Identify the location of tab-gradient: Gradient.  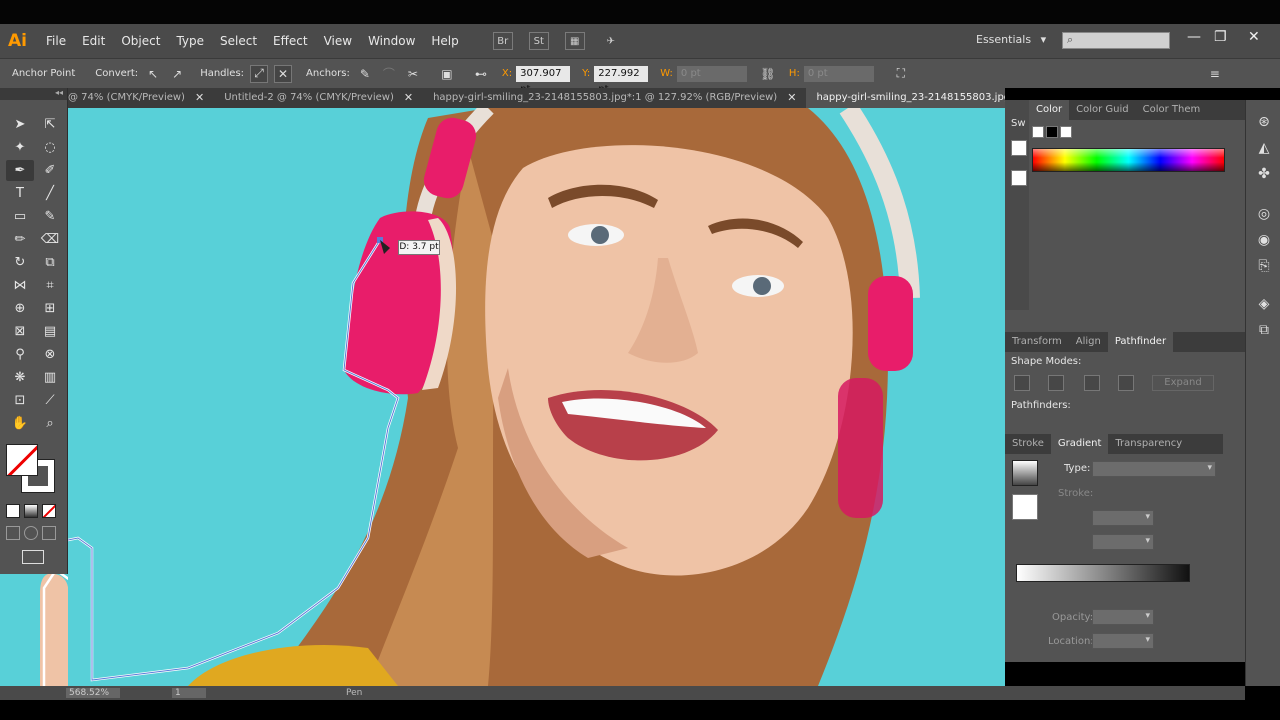
(1079, 444).